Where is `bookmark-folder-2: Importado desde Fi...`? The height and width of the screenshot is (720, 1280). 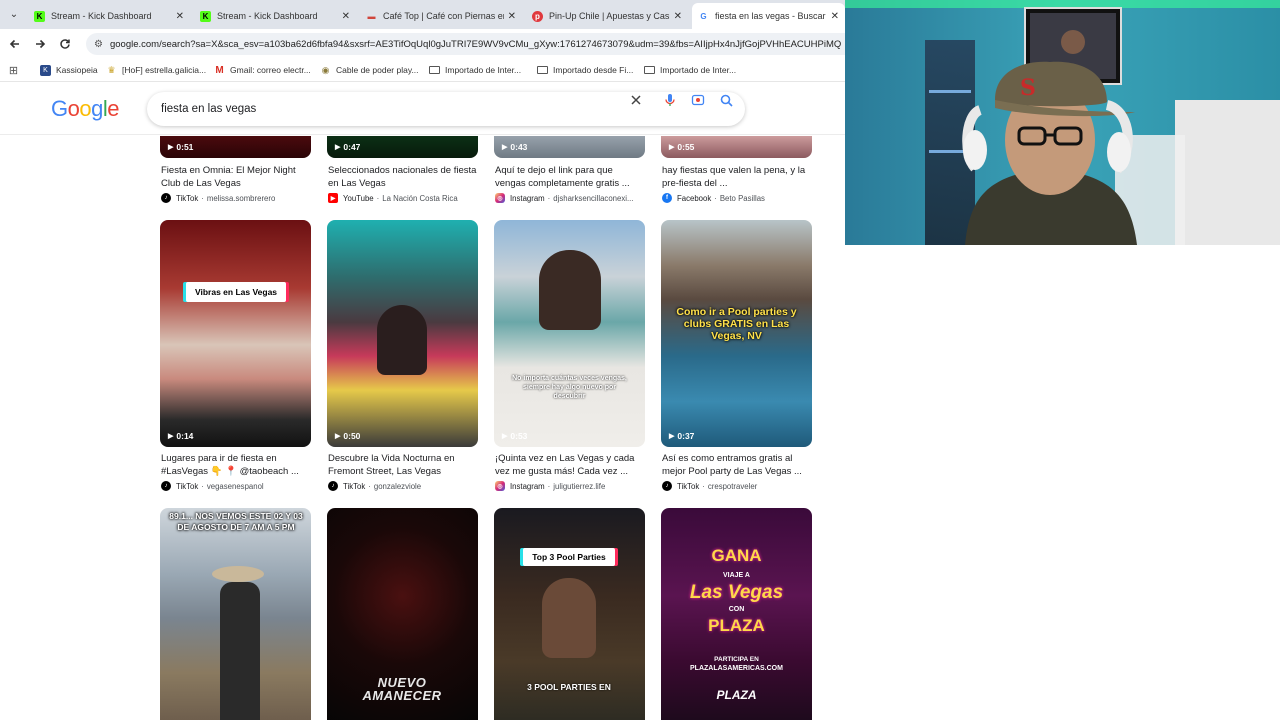
bookmark-folder-2: Importado desde Fi... is located at coordinates (585, 70).